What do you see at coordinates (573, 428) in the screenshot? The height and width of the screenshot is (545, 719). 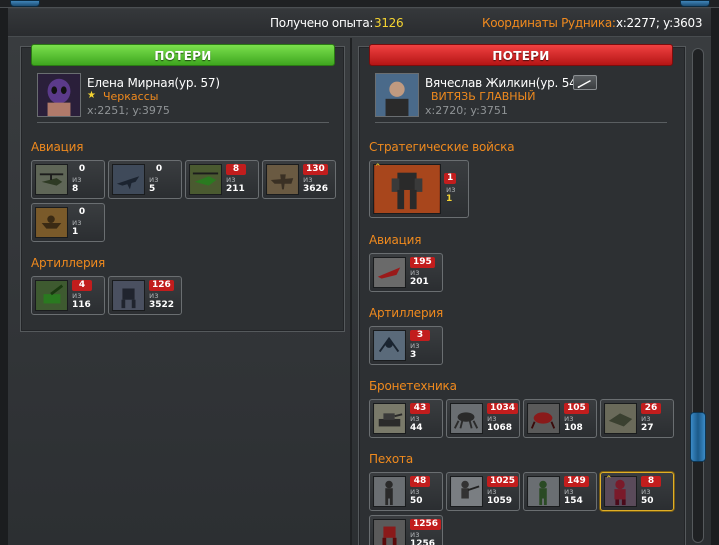 I see `total-count: 108` at bounding box center [573, 428].